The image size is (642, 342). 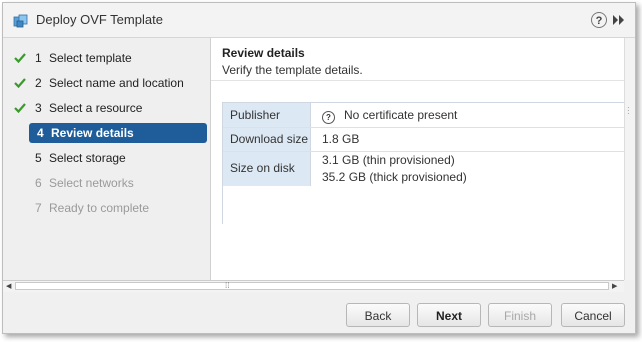 What do you see at coordinates (227, 285) in the screenshot?
I see `grip-icon: ⁞⁞` at bounding box center [227, 285].